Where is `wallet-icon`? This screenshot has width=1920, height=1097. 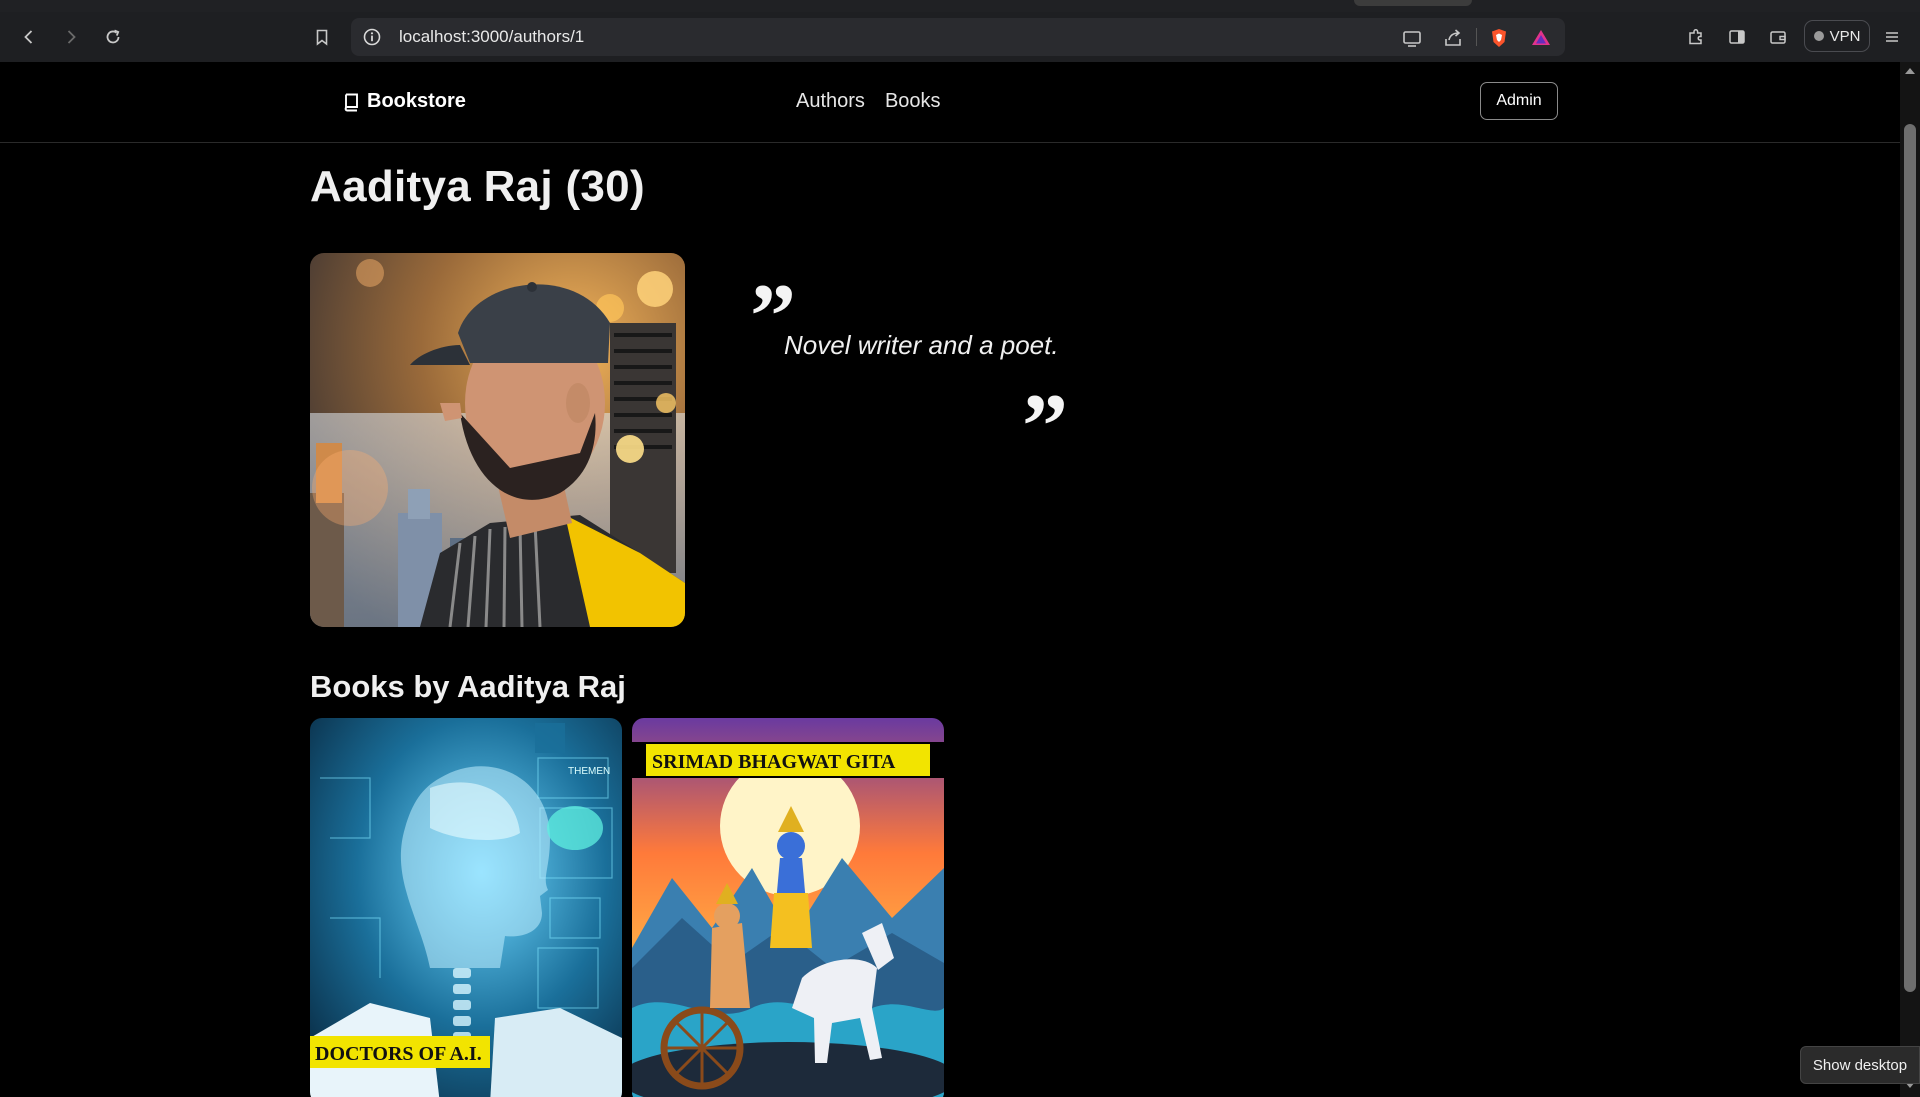
wallet-icon is located at coordinates (1778, 37).